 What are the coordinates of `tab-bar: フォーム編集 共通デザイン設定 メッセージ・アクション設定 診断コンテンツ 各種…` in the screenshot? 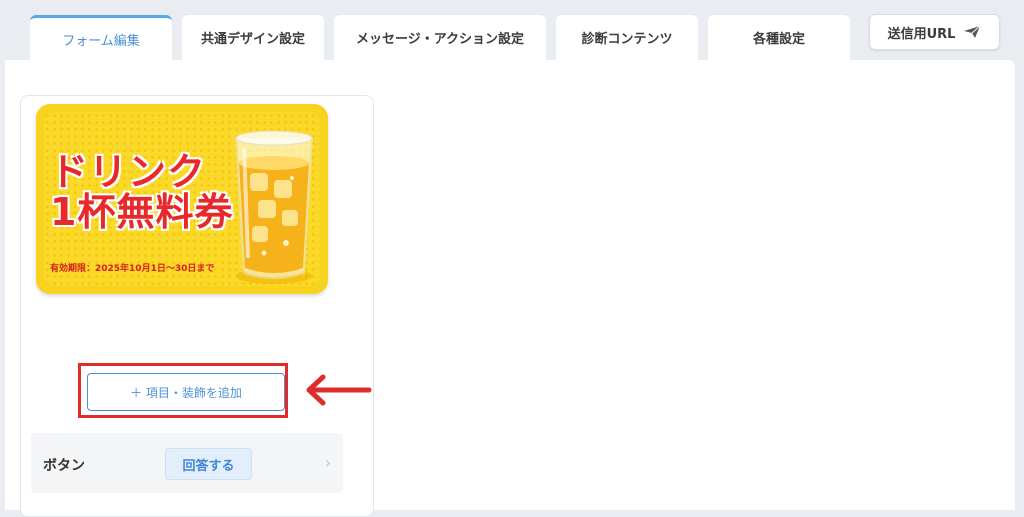 It's located at (512, 30).